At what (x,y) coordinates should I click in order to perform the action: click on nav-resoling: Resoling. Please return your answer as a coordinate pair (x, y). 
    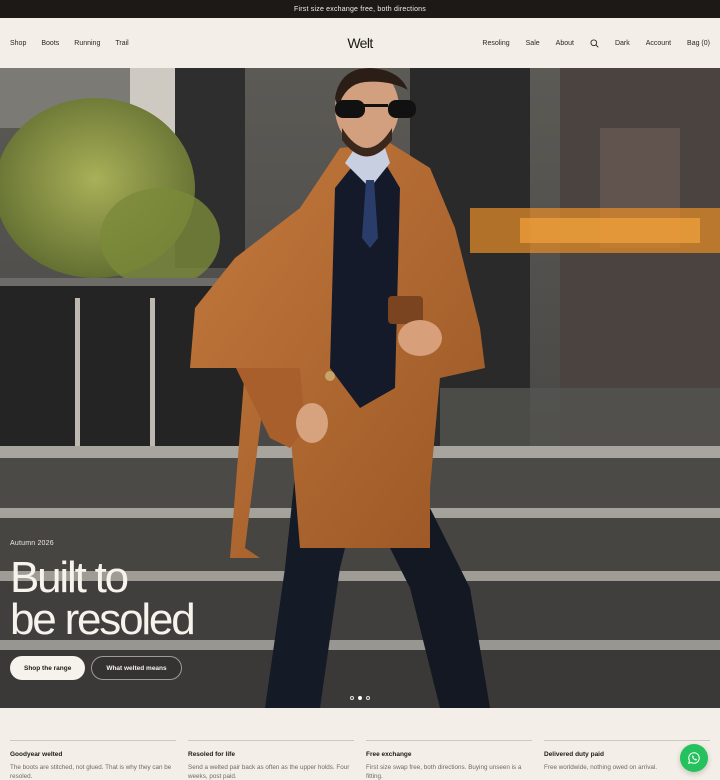
    Looking at the image, I should click on (495, 43).